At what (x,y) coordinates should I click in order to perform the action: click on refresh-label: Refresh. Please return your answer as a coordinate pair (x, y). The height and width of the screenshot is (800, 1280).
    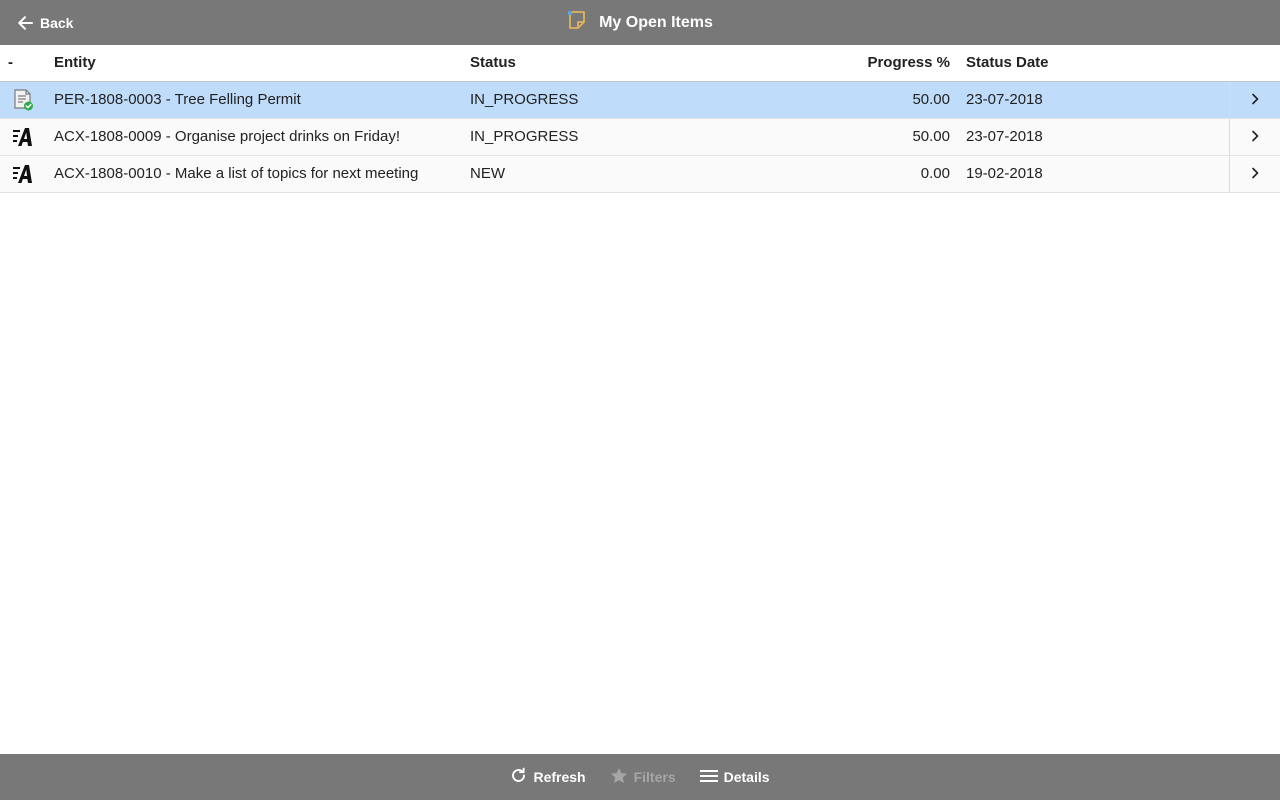
    Looking at the image, I should click on (559, 777).